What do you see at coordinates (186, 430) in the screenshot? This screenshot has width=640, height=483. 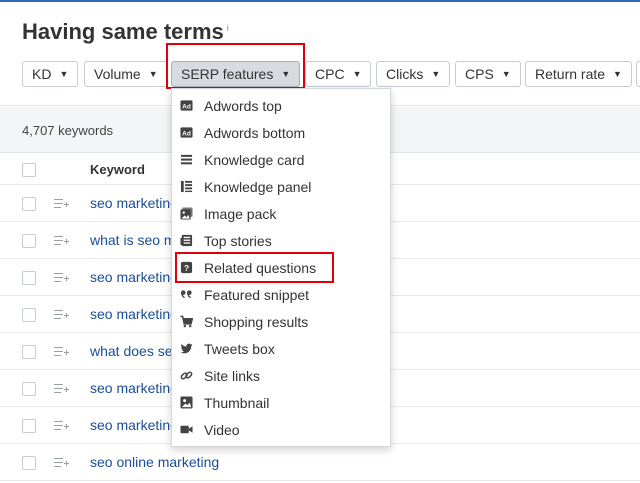 I see `video-icon` at bounding box center [186, 430].